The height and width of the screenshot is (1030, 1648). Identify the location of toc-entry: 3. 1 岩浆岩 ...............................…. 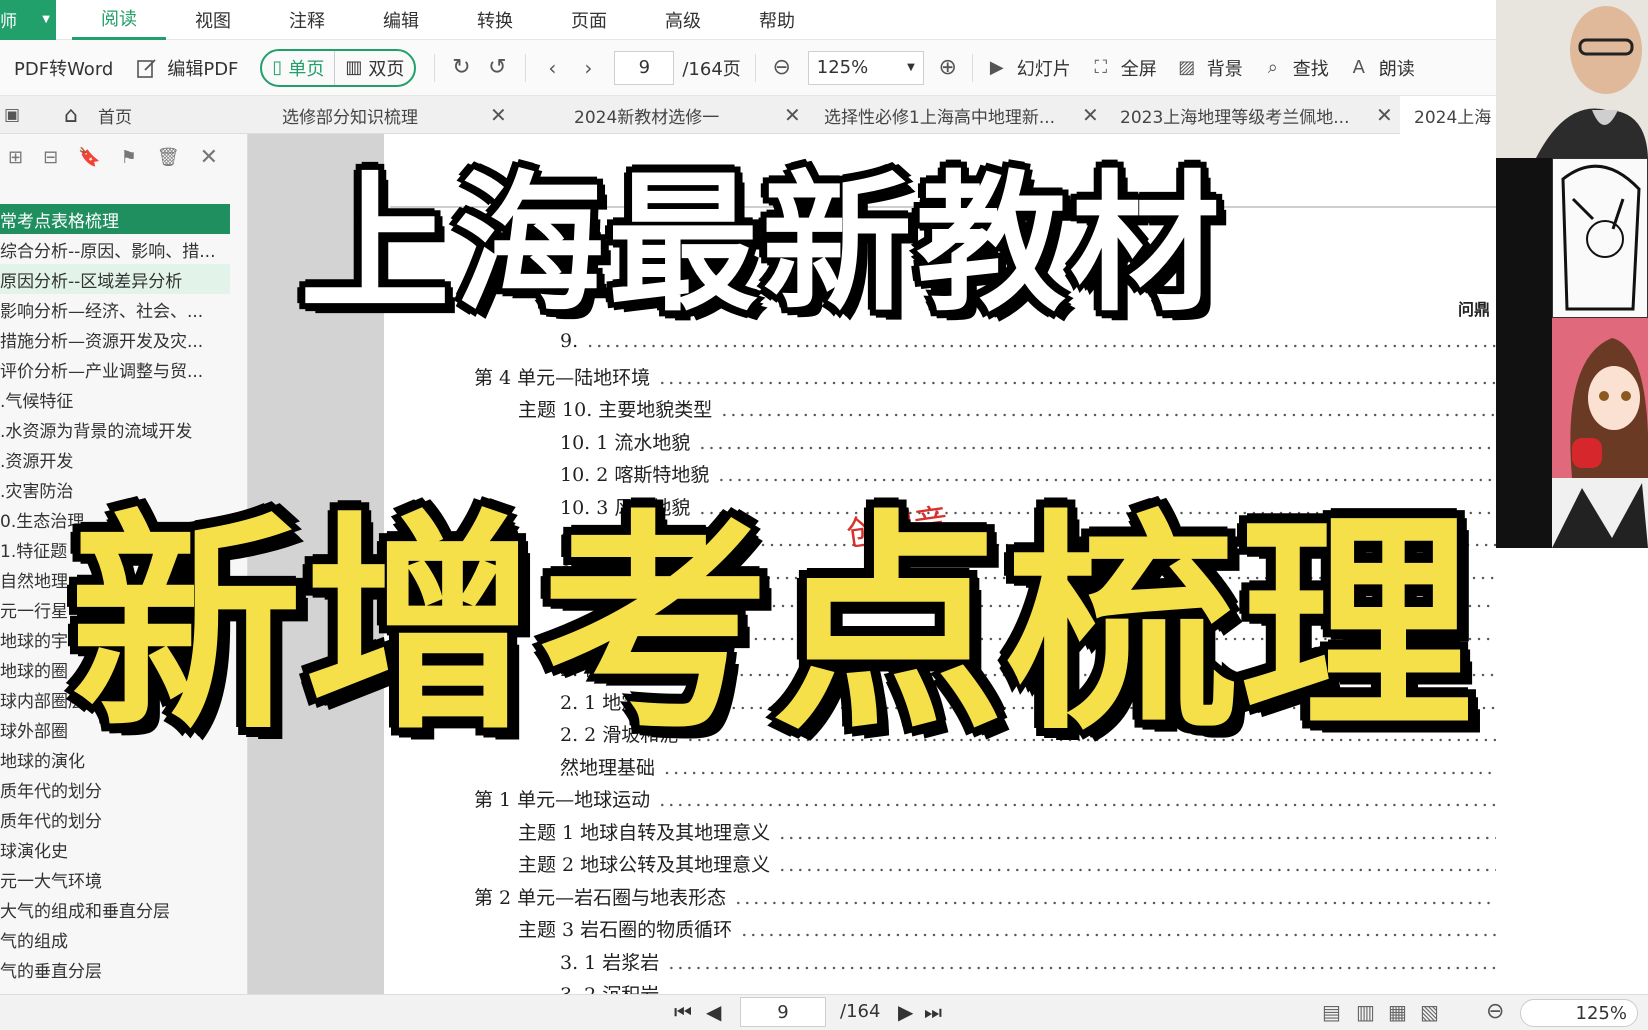
(1030, 961).